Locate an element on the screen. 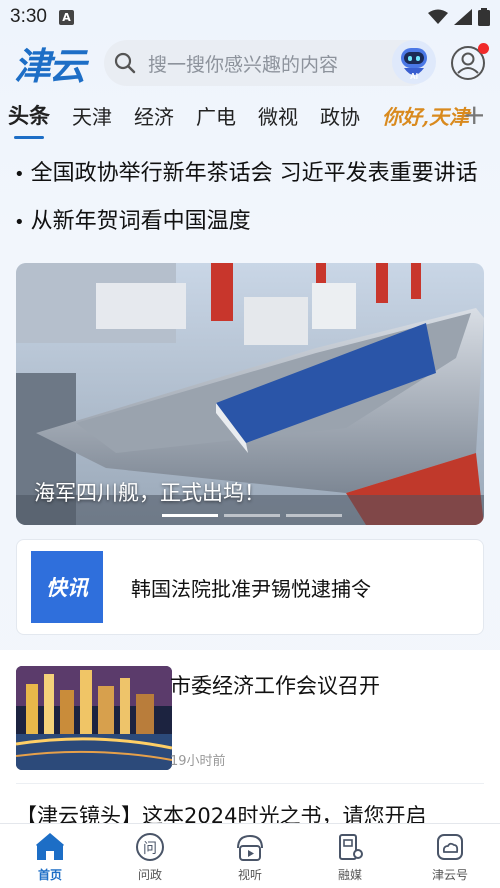  nav-label: 津云号 is located at coordinates (449, 875).